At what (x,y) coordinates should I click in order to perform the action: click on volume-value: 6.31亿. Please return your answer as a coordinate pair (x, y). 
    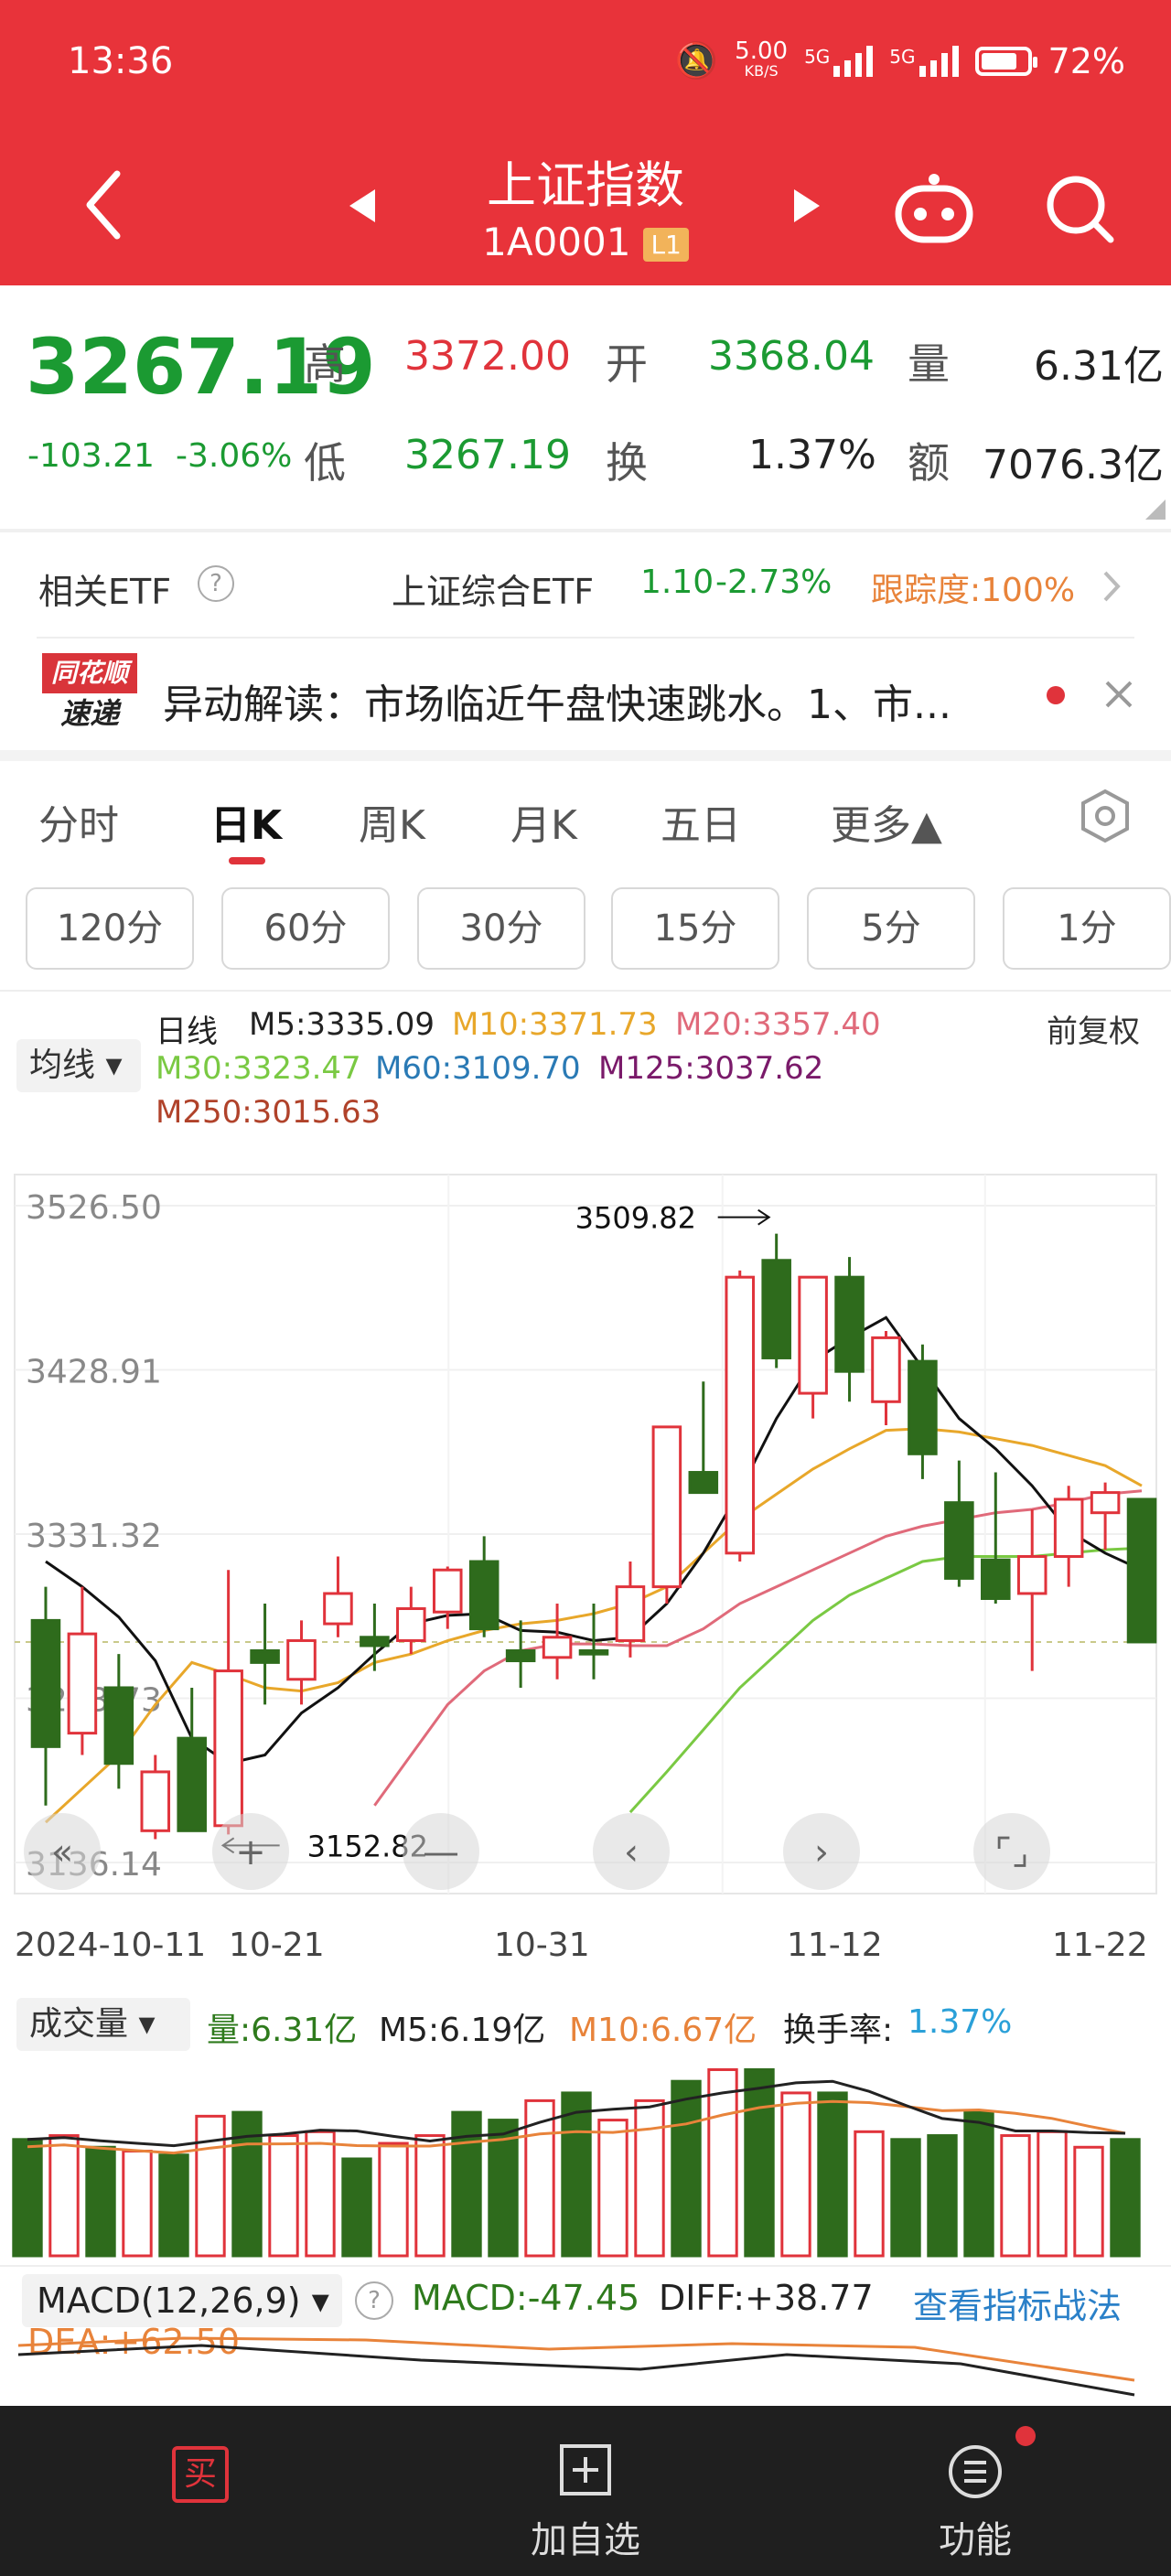
    Looking at the image, I should click on (1099, 366).